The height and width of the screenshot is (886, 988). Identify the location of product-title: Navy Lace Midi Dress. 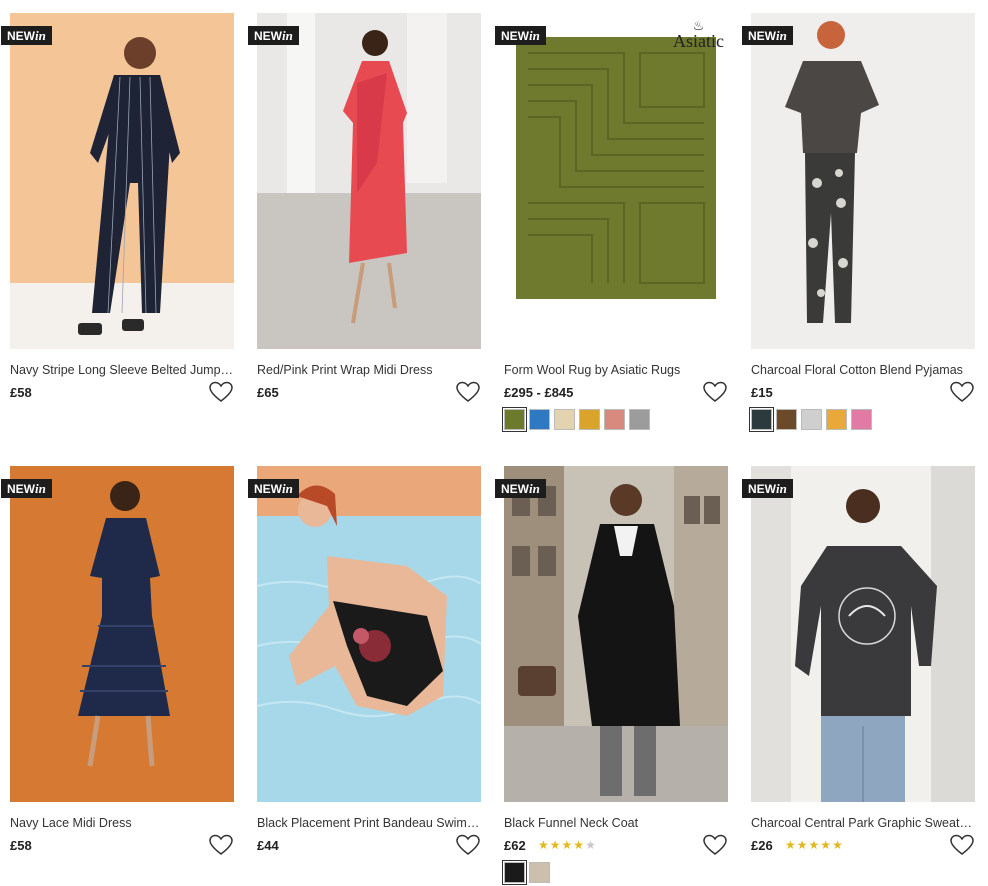
(122, 823).